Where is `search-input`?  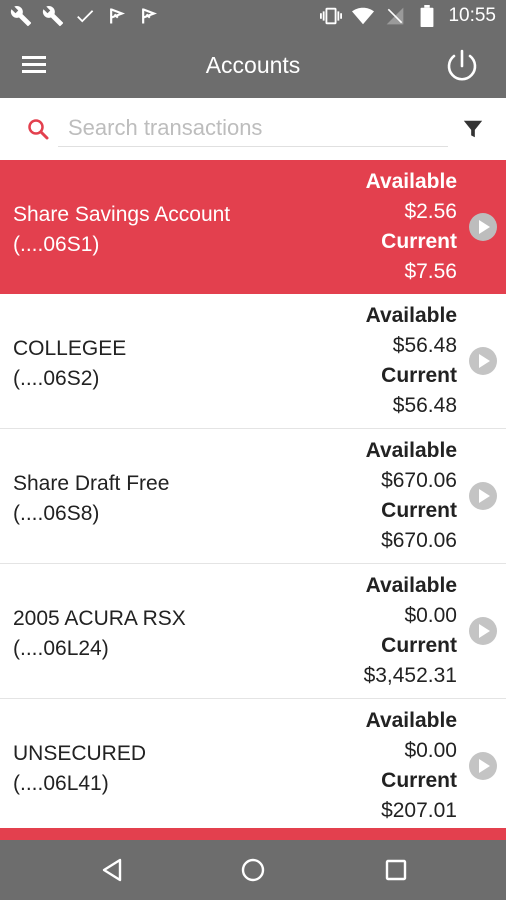
search-input is located at coordinates (253, 128).